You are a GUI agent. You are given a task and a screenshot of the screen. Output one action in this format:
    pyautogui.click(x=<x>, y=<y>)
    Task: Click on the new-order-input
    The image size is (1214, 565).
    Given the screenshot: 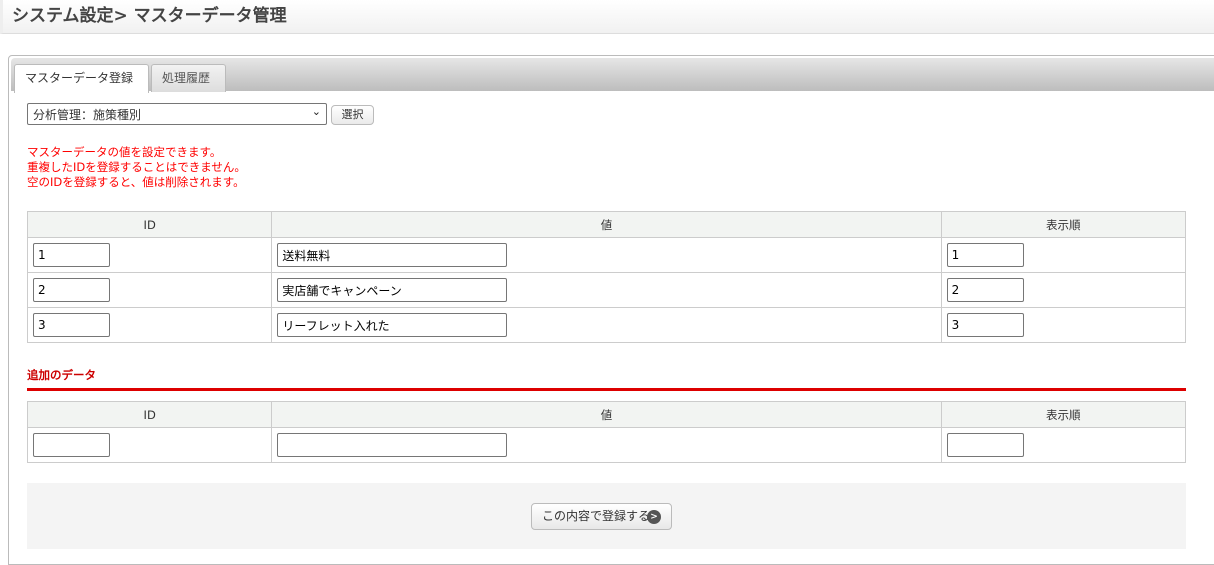 What is the action you would take?
    pyautogui.click(x=985, y=445)
    